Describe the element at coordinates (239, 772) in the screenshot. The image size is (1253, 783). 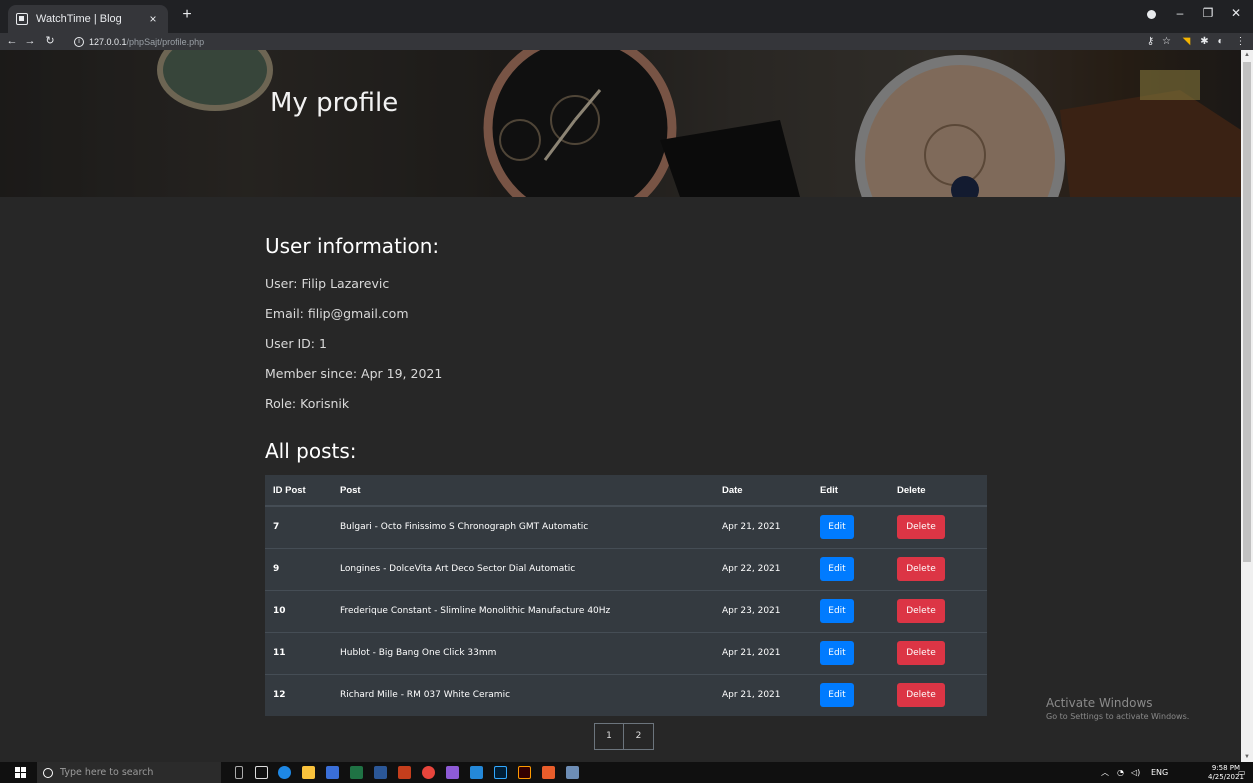
I see `microphone-icon` at that location.